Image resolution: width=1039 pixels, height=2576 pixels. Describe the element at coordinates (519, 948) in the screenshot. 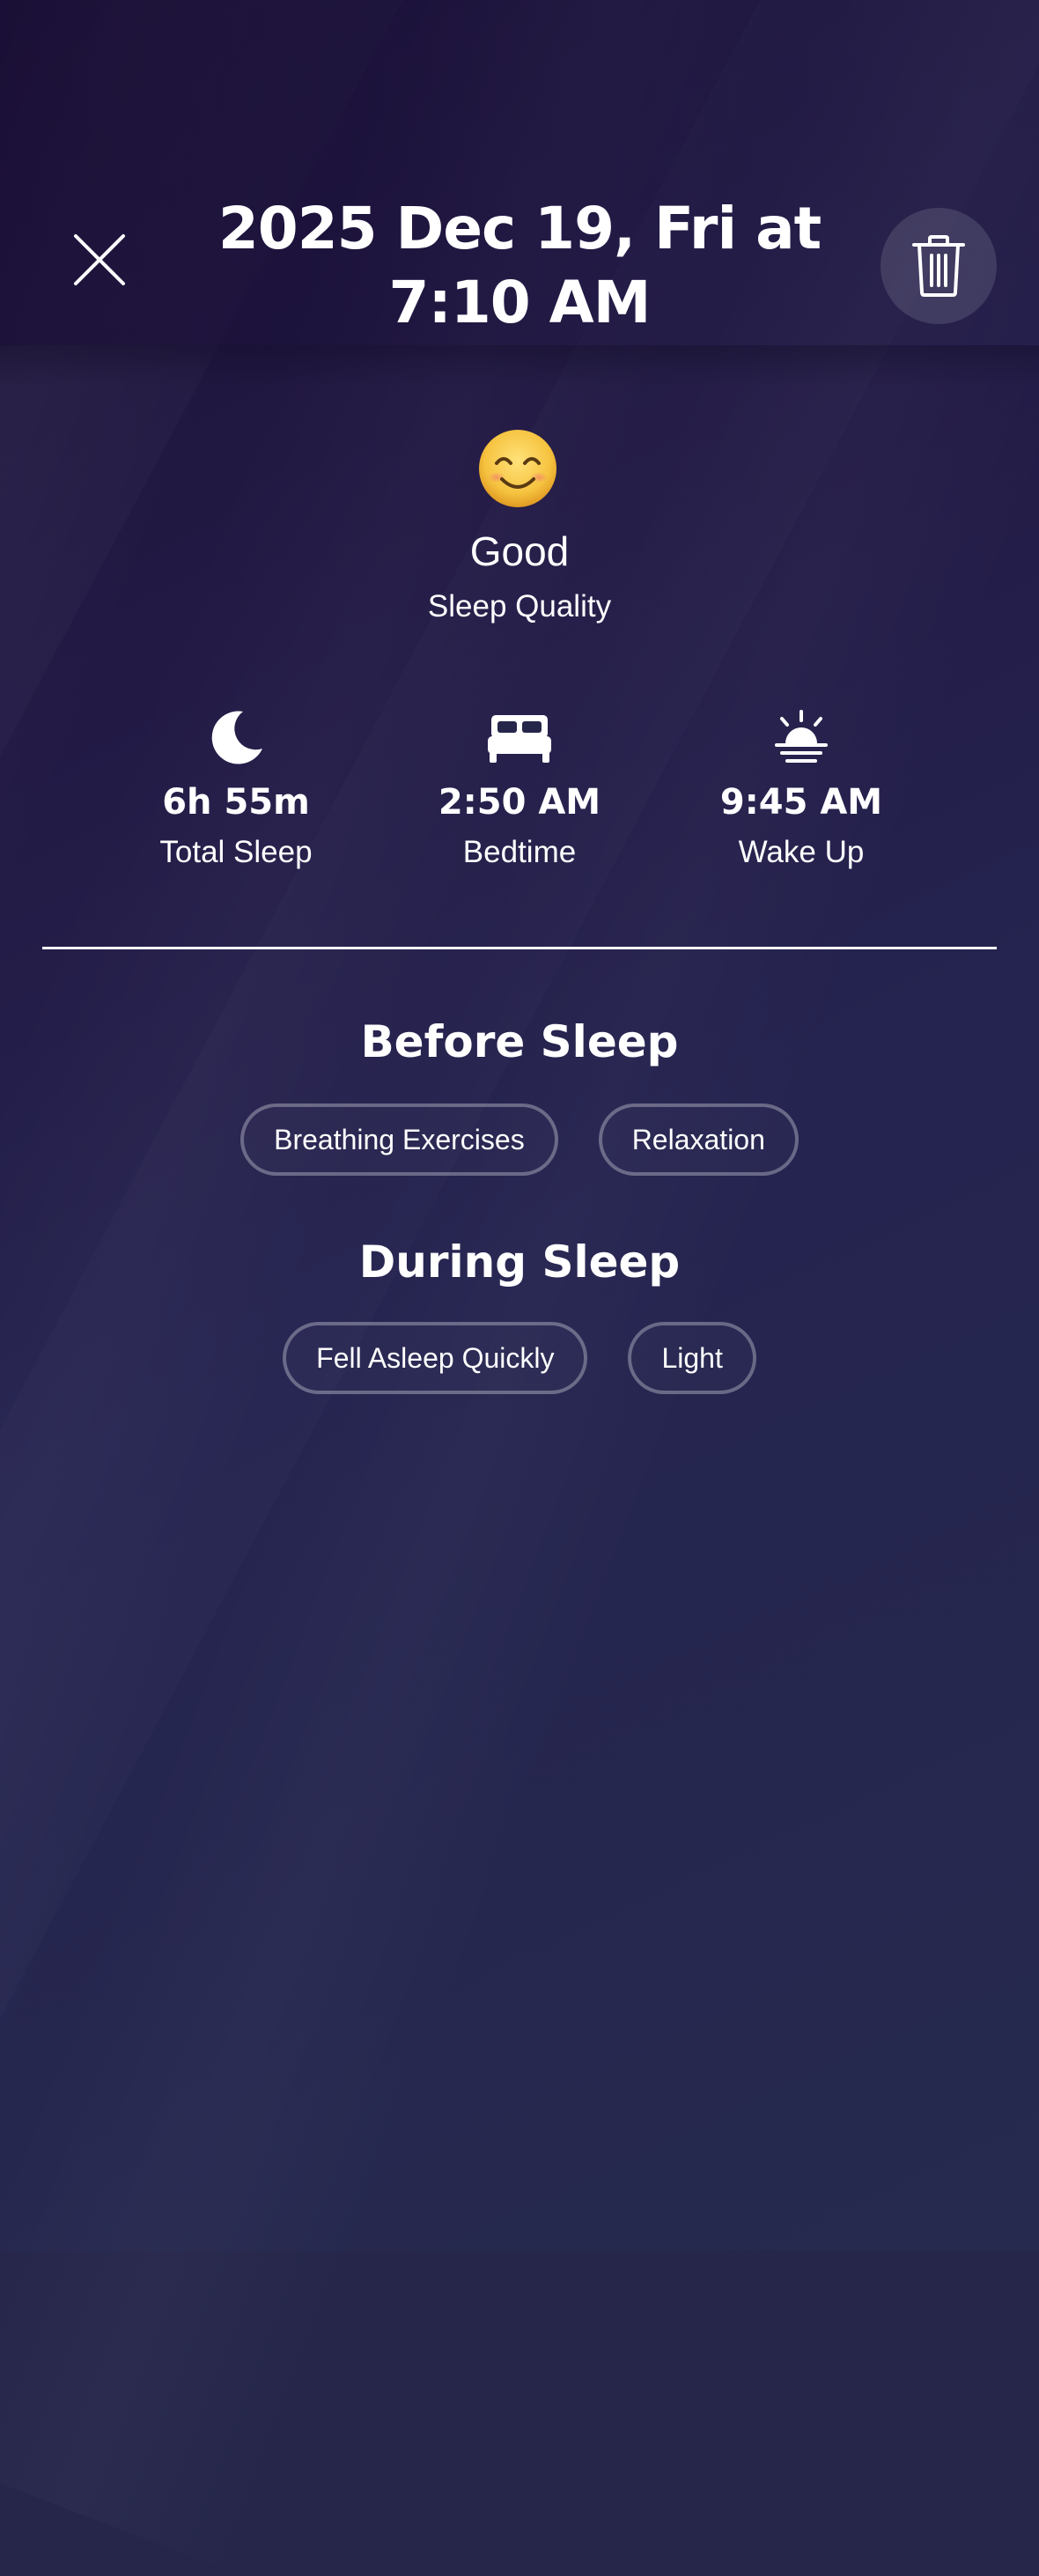

I see `section-divider` at that location.